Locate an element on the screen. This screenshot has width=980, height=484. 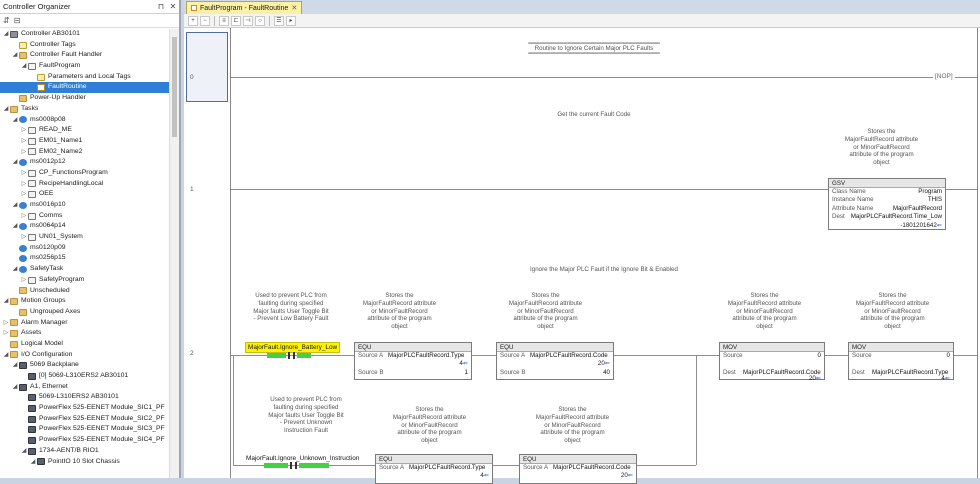
zoom-out-icon: − is located at coordinates (205, 20).